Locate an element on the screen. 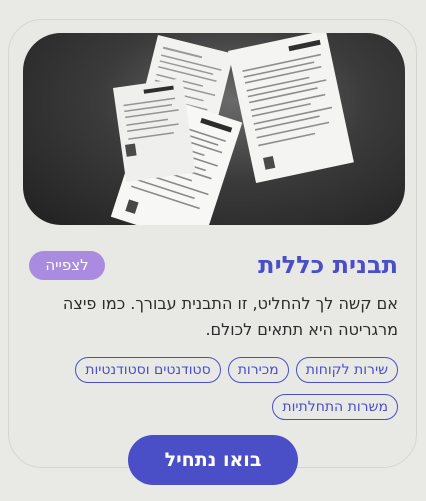  start-button: בואו נתחיל is located at coordinates (213, 460).